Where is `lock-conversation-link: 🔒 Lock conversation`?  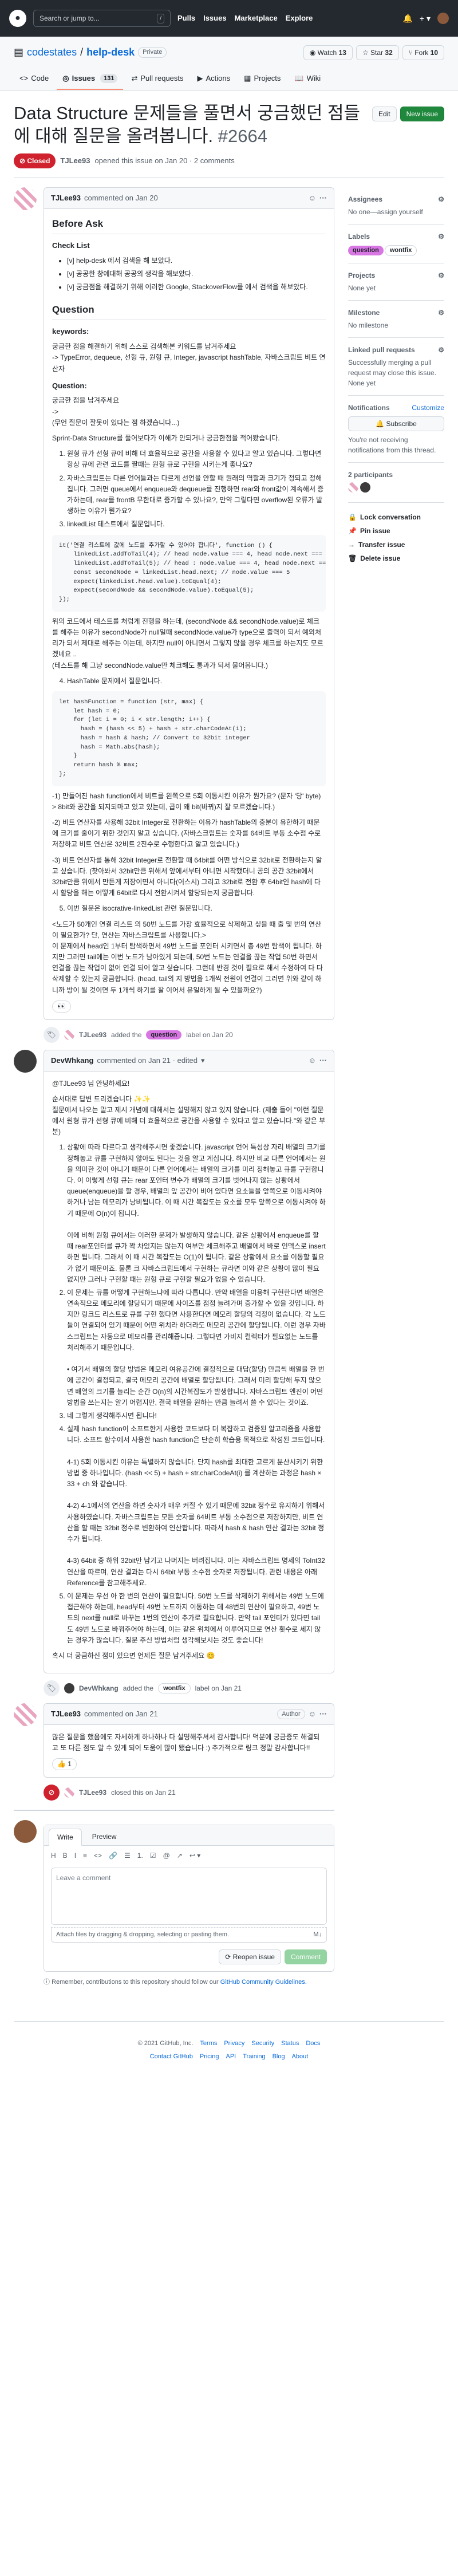
lock-conversation-link: 🔒 Lock conversation is located at coordinates (396, 517).